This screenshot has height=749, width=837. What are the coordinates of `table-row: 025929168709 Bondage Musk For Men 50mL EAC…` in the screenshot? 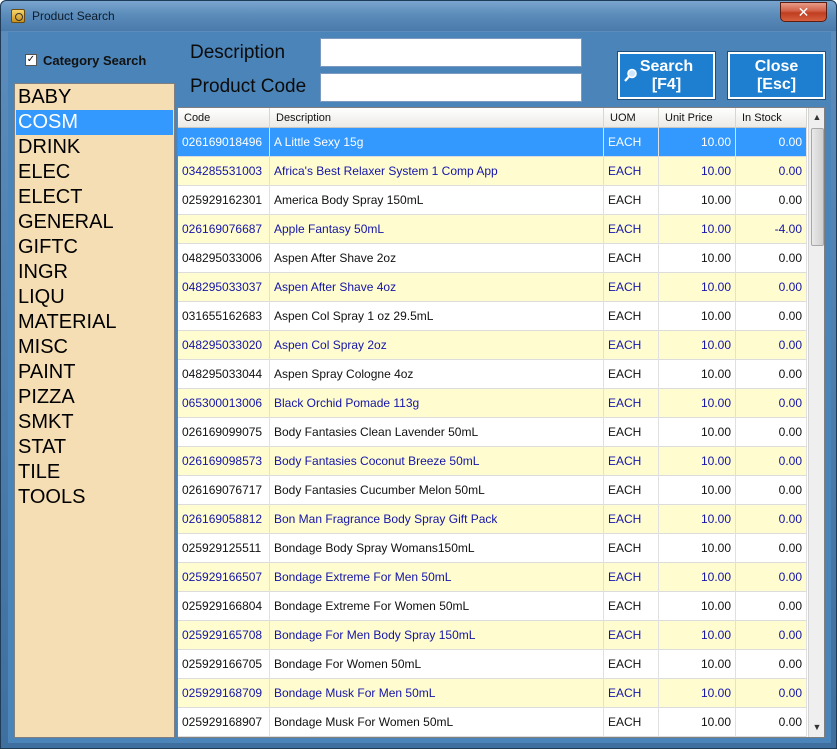 It's located at (492, 693).